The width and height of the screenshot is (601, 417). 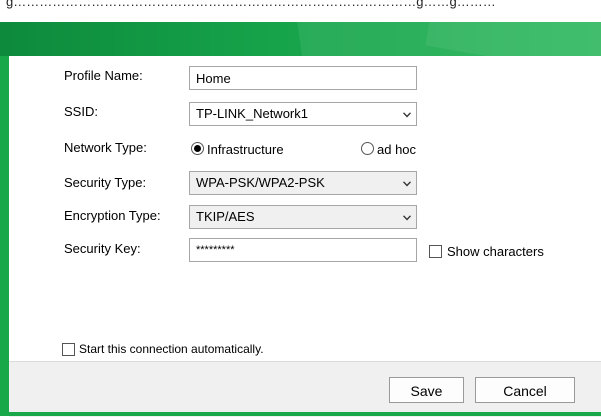 I want to click on infrastructure-radio, so click(x=197, y=148).